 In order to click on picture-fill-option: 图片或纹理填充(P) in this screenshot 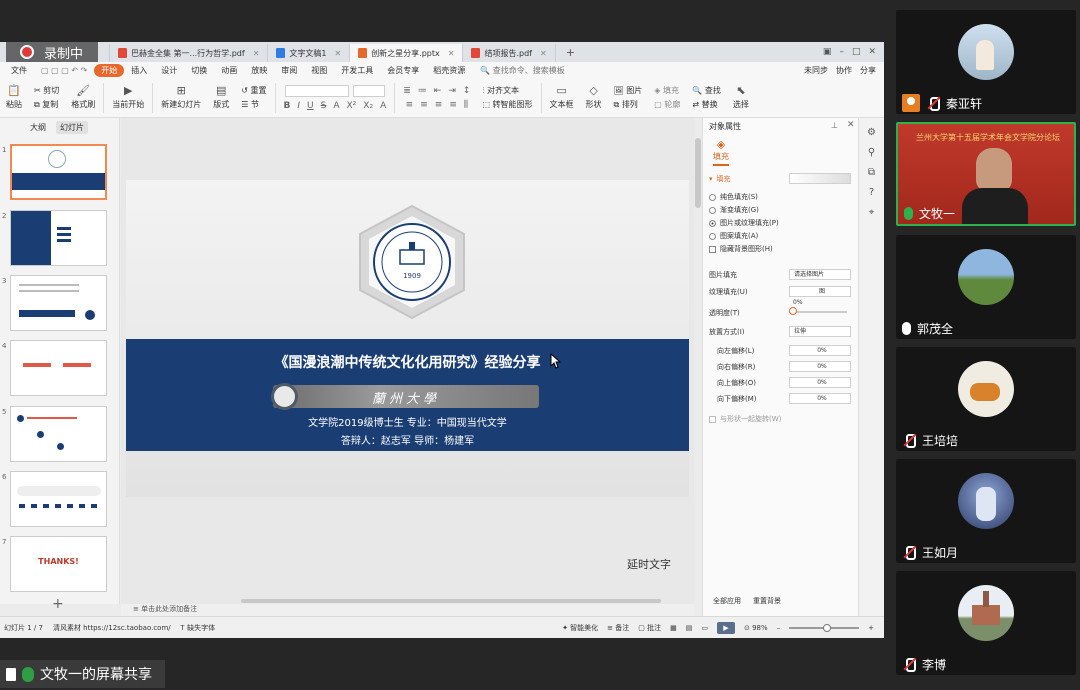, I will do `click(744, 223)`.